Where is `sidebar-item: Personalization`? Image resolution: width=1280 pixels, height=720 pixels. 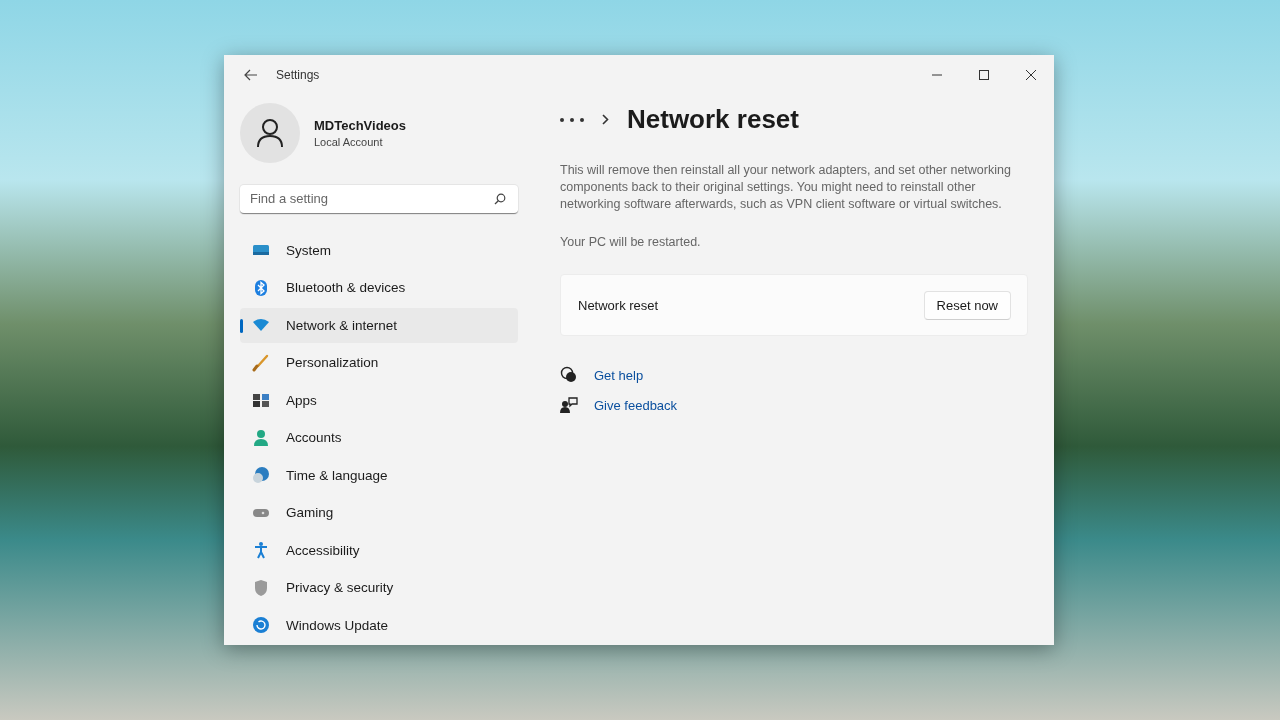 sidebar-item: Personalization is located at coordinates (379, 362).